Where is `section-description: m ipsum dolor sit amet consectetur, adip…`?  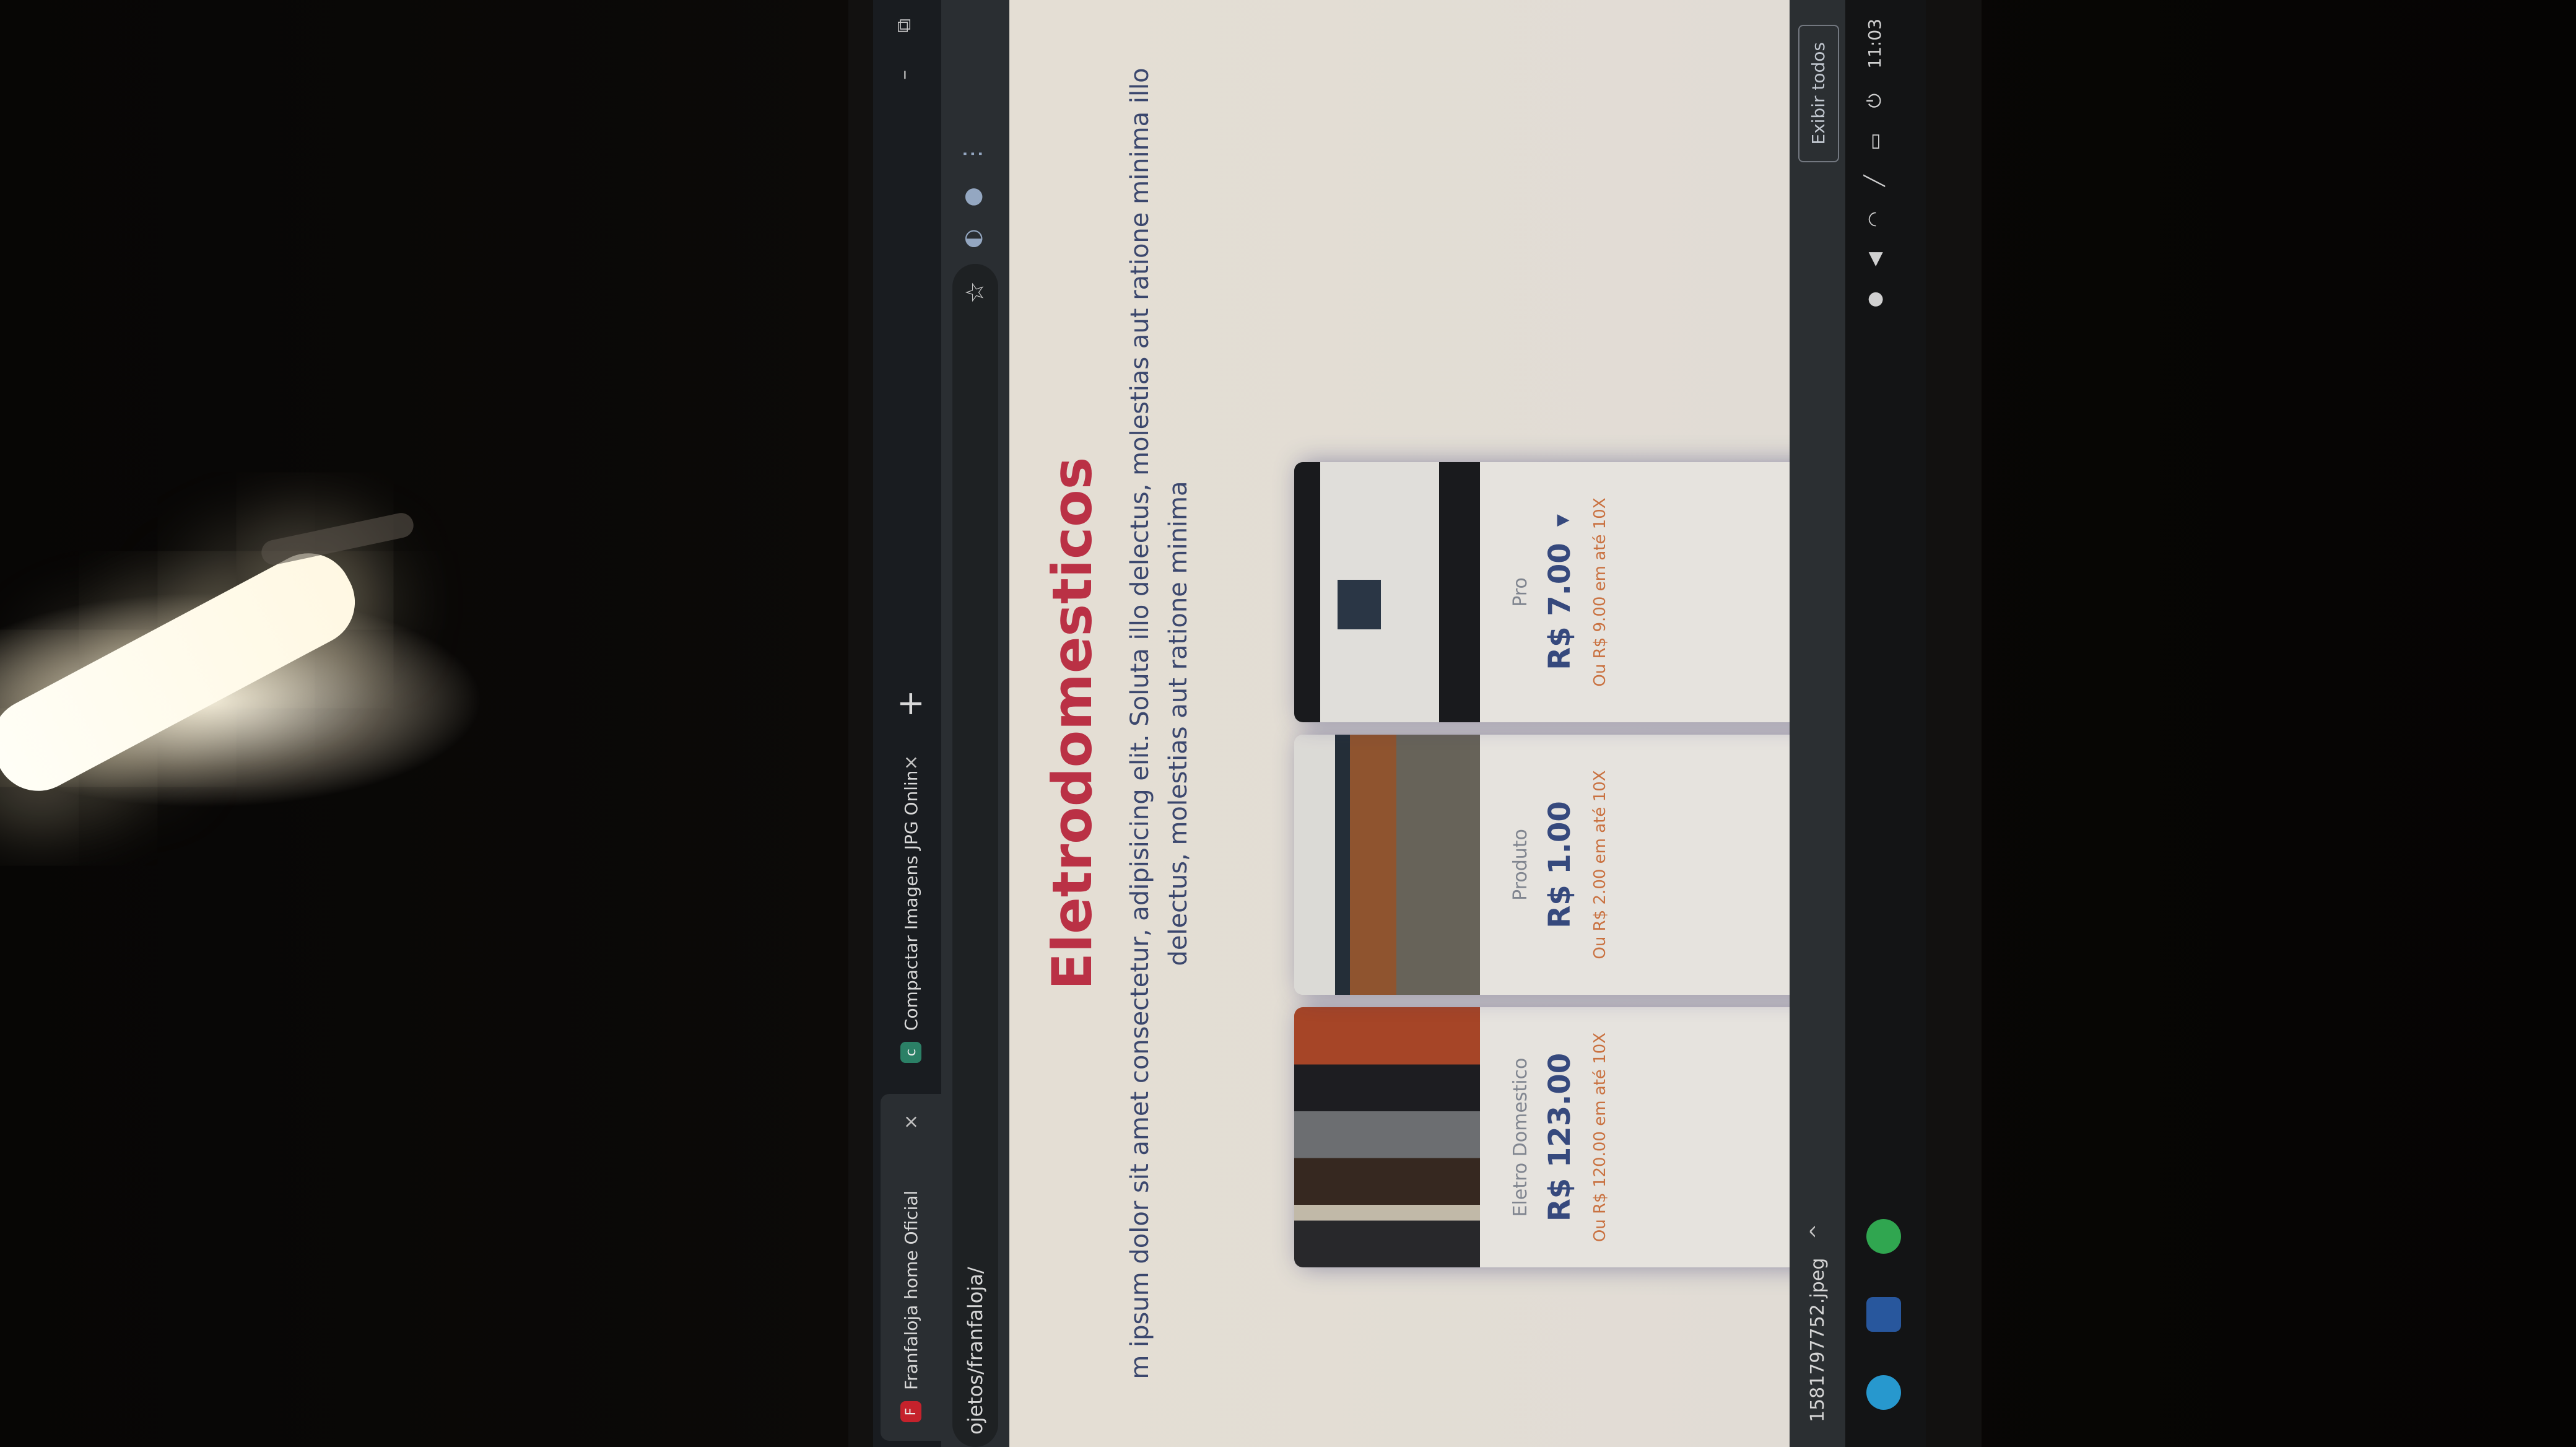 section-description: m ipsum dolor sit amet consectetur, adip… is located at coordinates (1159, 723).